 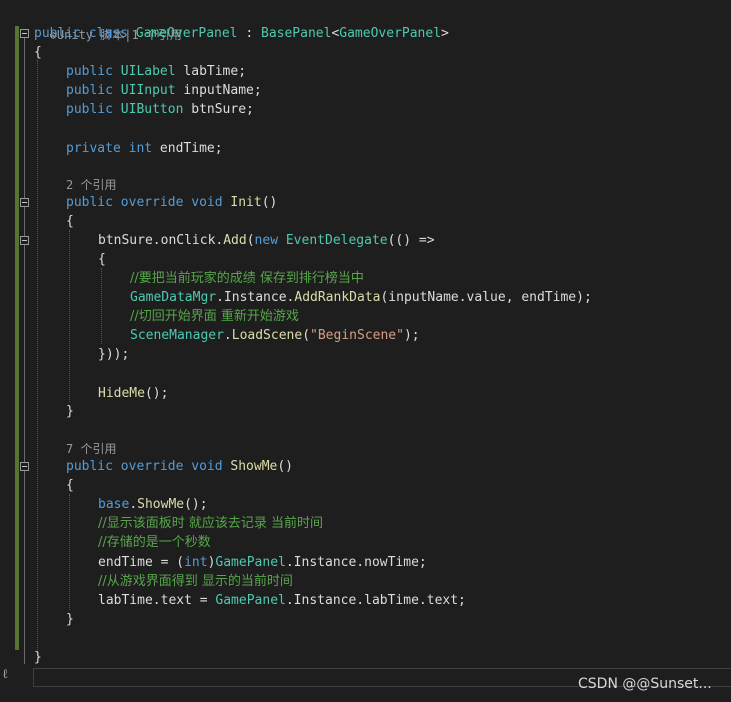 I want to click on scroll-marker-icon: ℓ, so click(x=5, y=674).